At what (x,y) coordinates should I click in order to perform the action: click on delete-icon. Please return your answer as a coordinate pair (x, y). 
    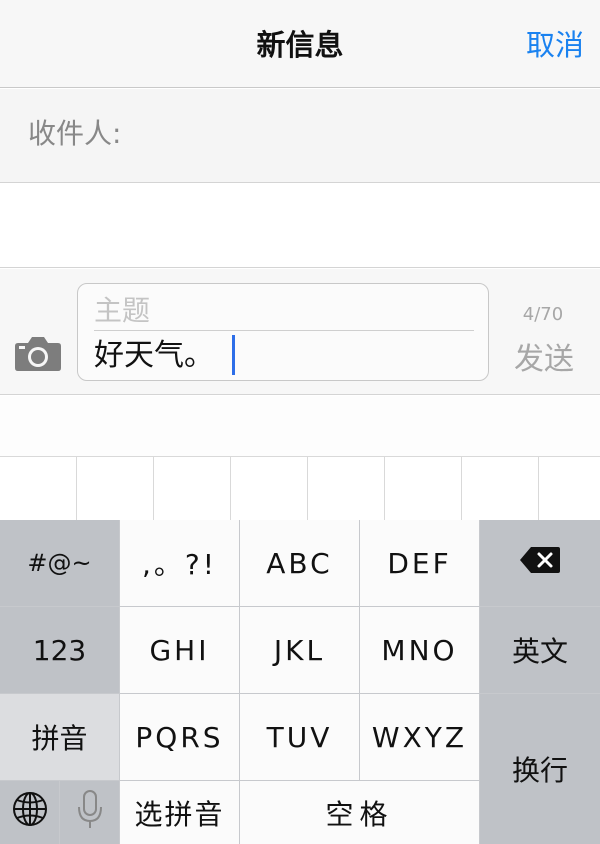
    Looking at the image, I should click on (540, 563).